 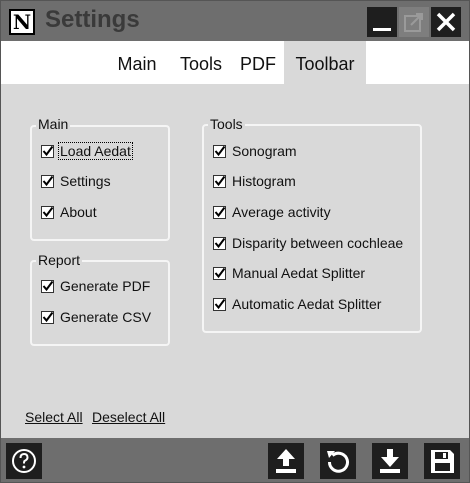 I want to click on upload-icon, so click(x=286, y=461).